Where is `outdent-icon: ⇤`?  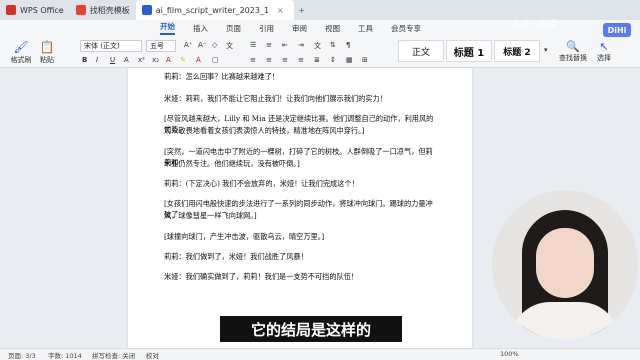
outdent-icon: ⇤ is located at coordinates (285, 45).